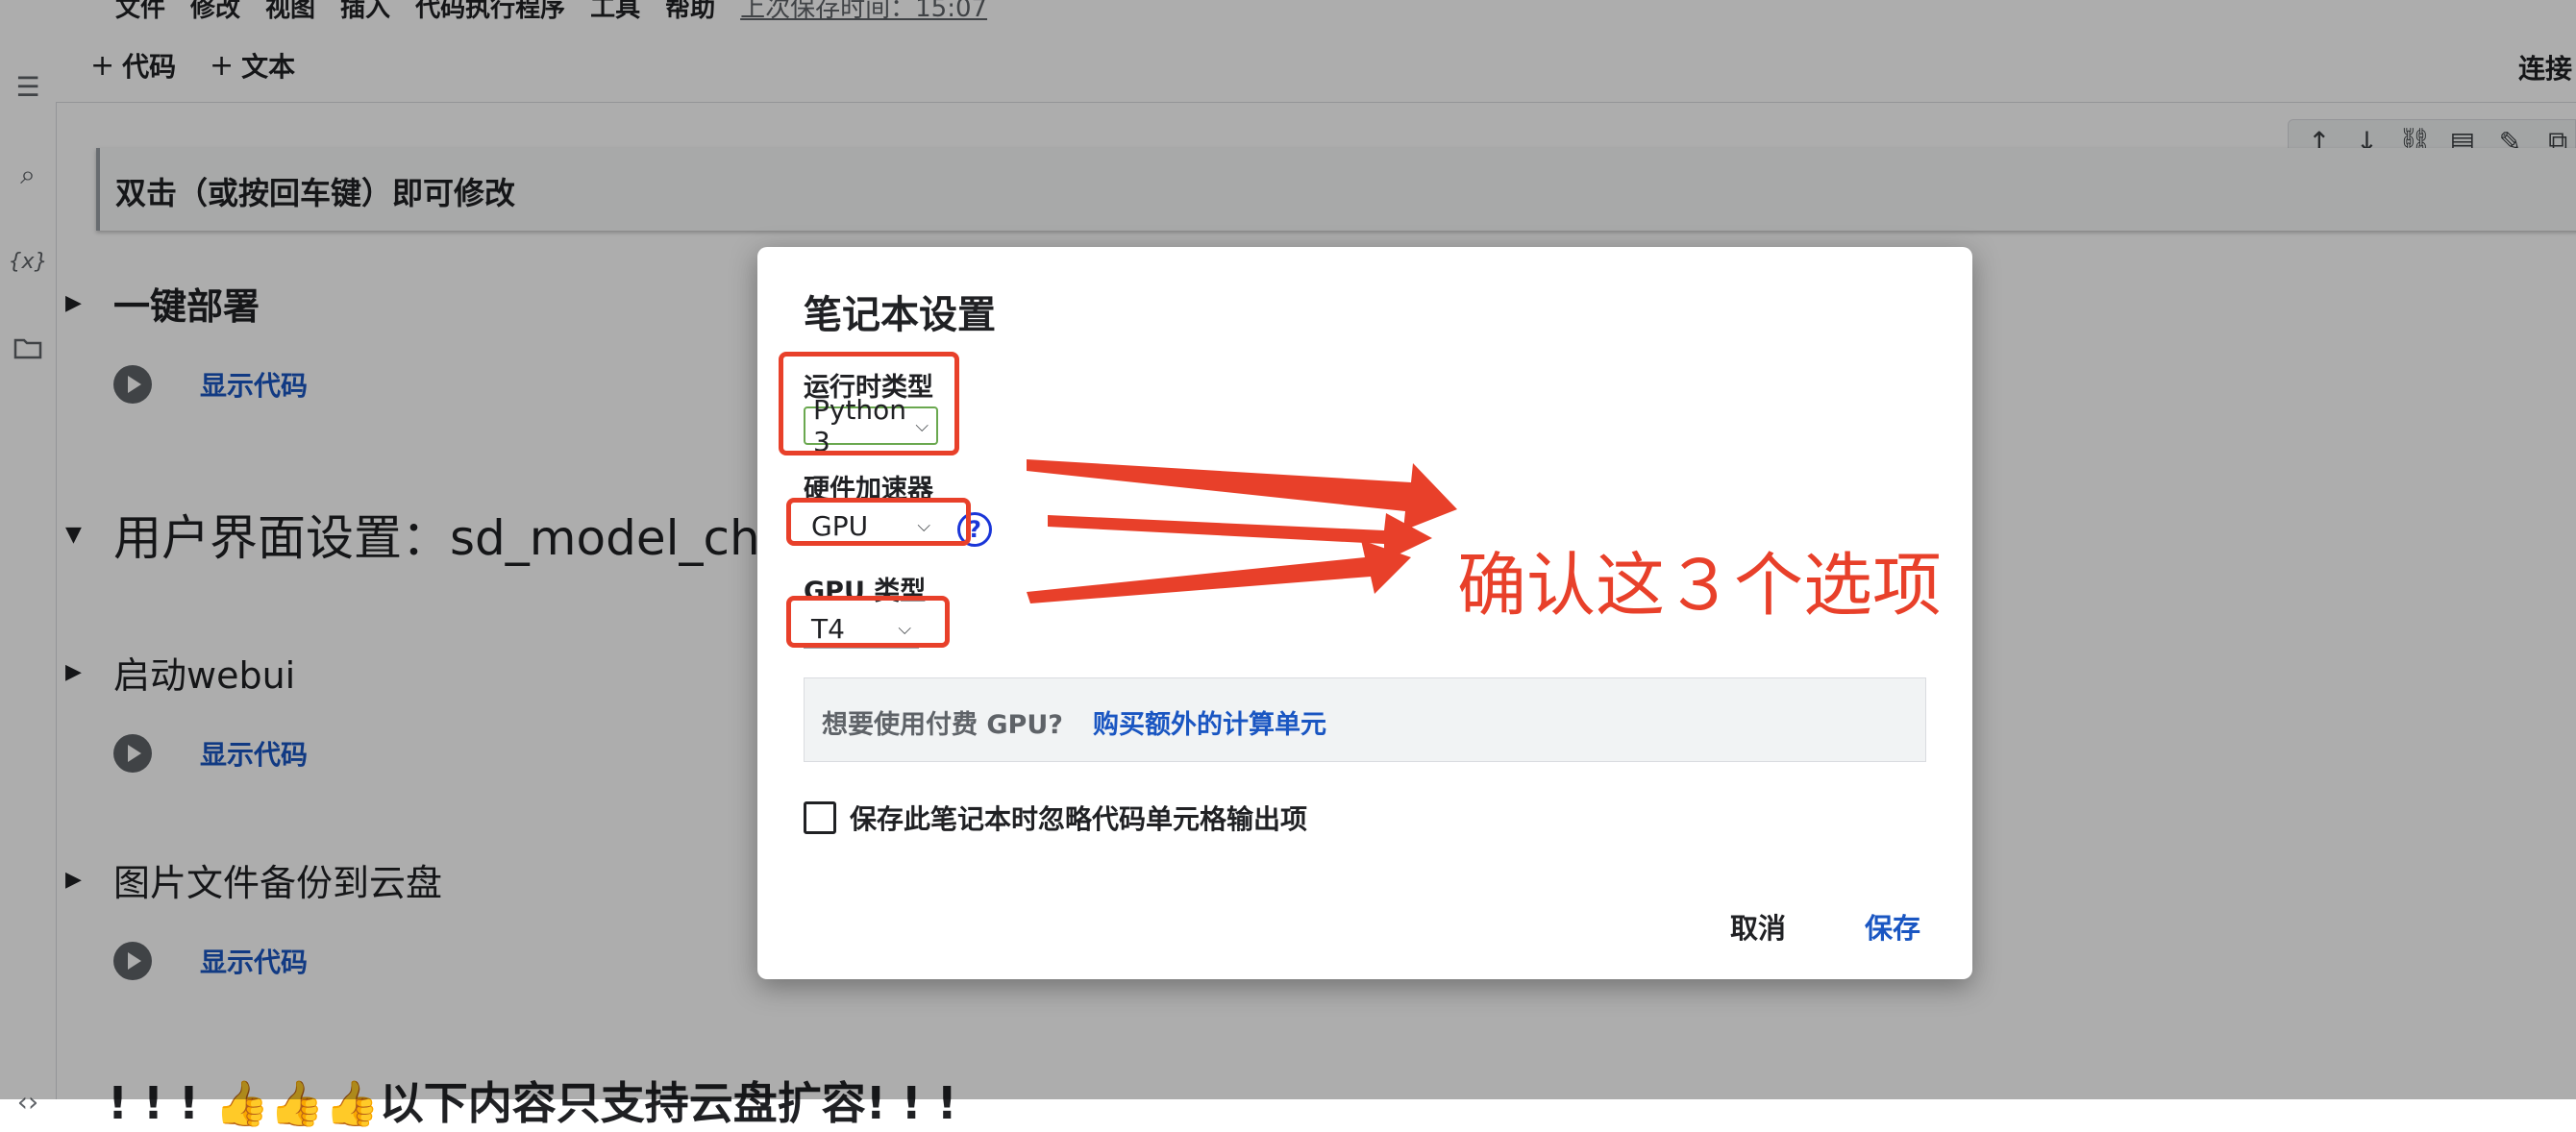 This screenshot has width=2576, height=1132. I want to click on save-button: 保存, so click(1893, 927).